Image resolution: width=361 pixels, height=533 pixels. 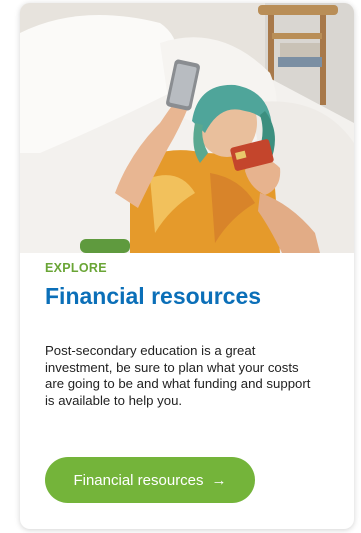 I want to click on arrow-right-icon: →, so click(x=219, y=480).